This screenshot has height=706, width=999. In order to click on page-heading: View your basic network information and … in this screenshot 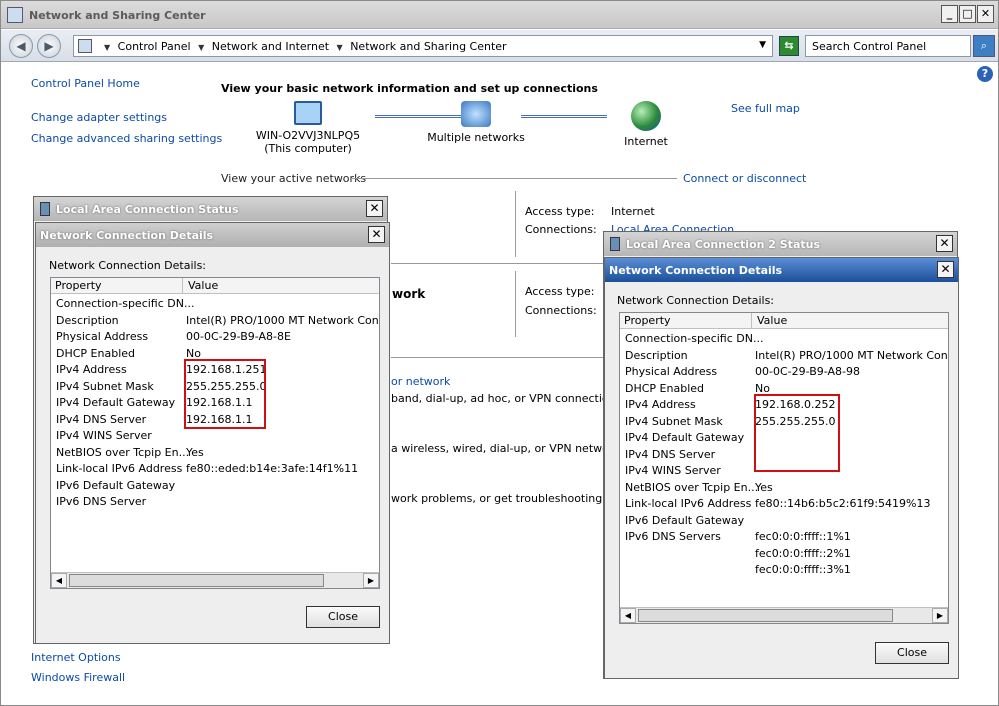, I will do `click(409, 88)`.